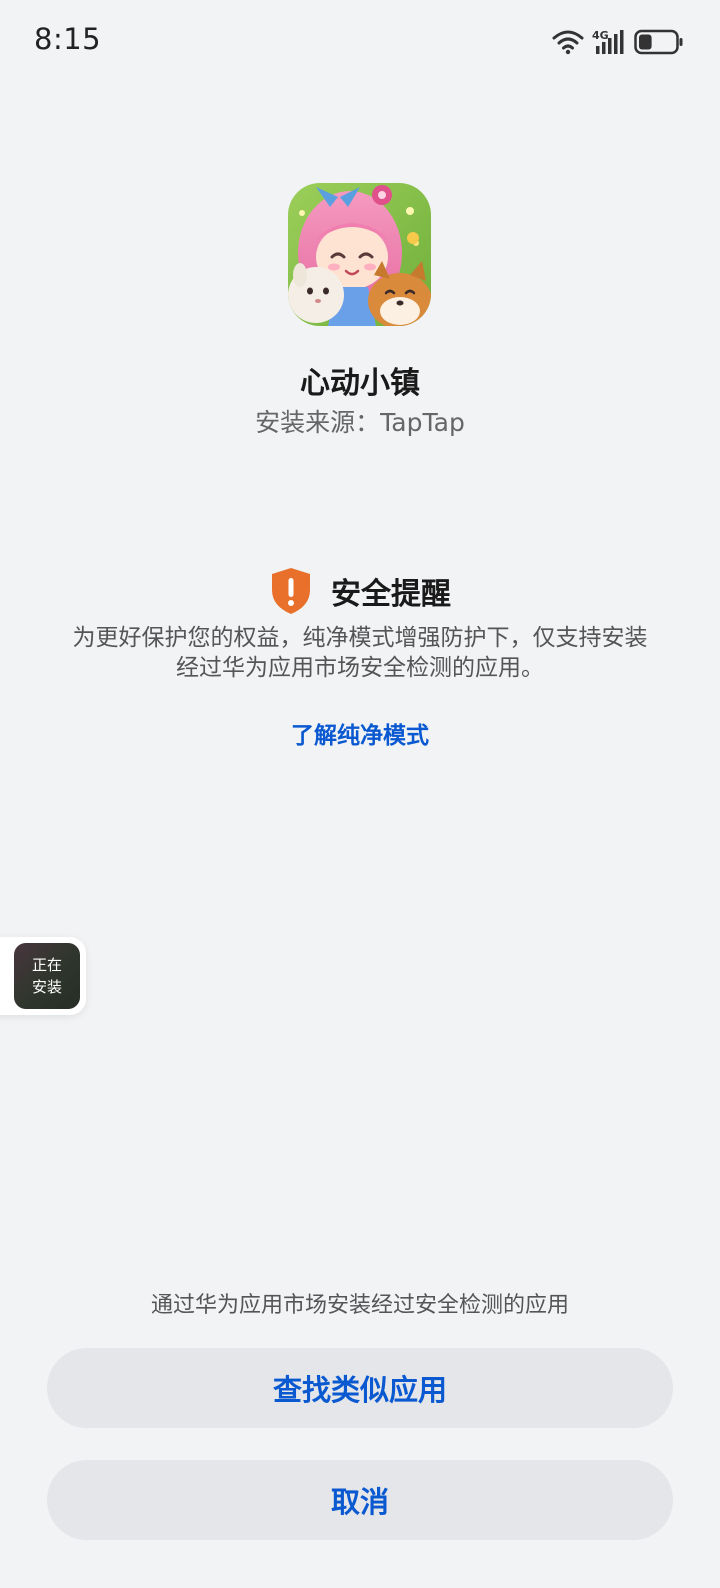  I want to click on installing-label-2: 安装, so click(46, 987).